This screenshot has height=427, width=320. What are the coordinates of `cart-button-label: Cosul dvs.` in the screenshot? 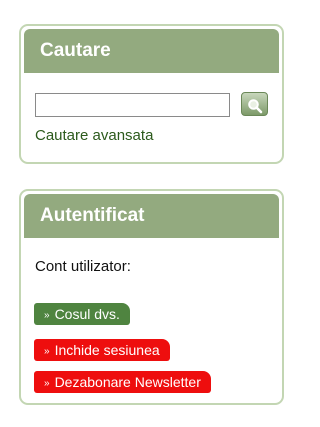 It's located at (87, 314).